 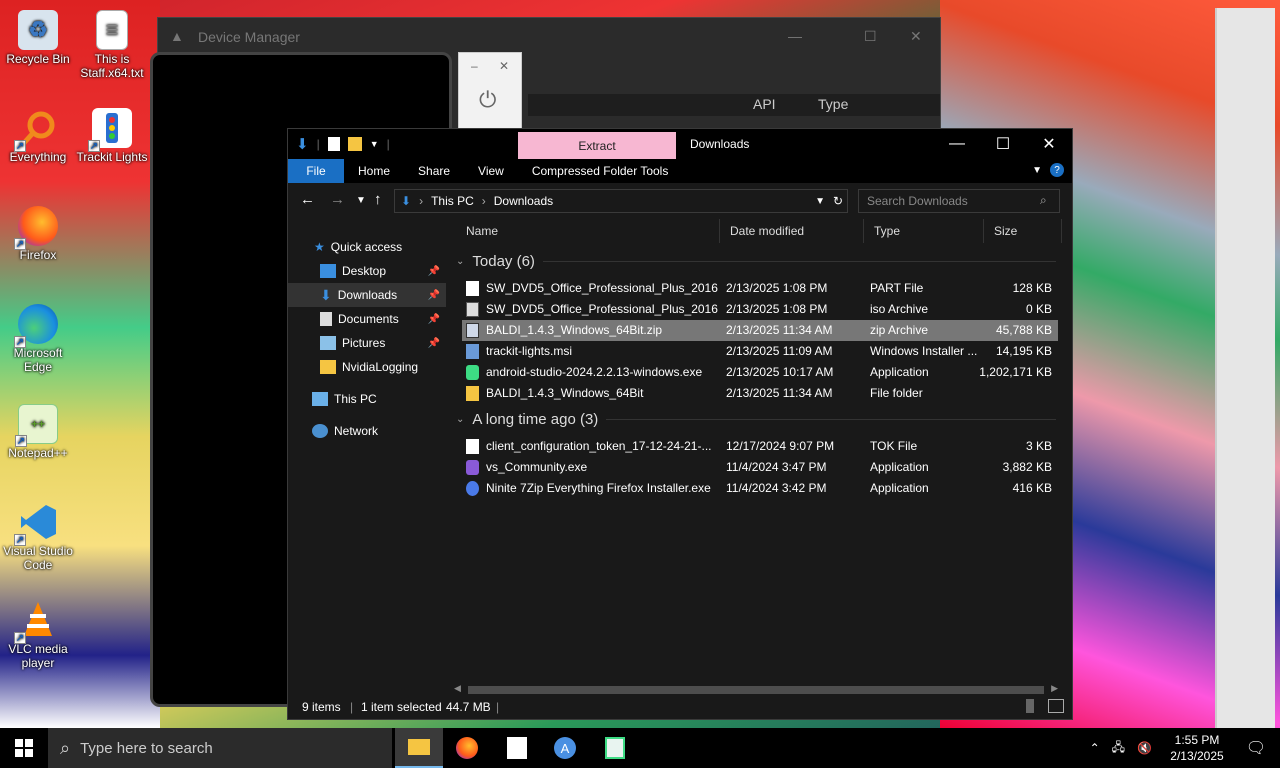 I want to click on back-arrow-icon: ←, so click(x=307, y=199).